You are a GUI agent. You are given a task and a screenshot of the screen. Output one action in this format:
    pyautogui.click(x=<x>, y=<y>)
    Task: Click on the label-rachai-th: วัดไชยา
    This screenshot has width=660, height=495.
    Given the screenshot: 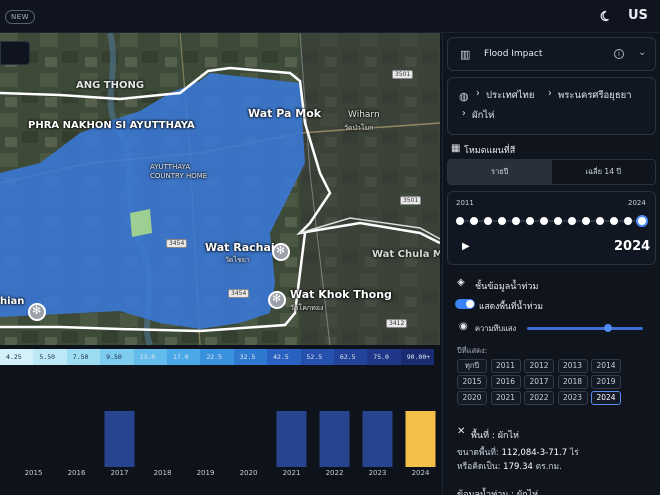 What is the action you would take?
    pyautogui.click(x=237, y=260)
    